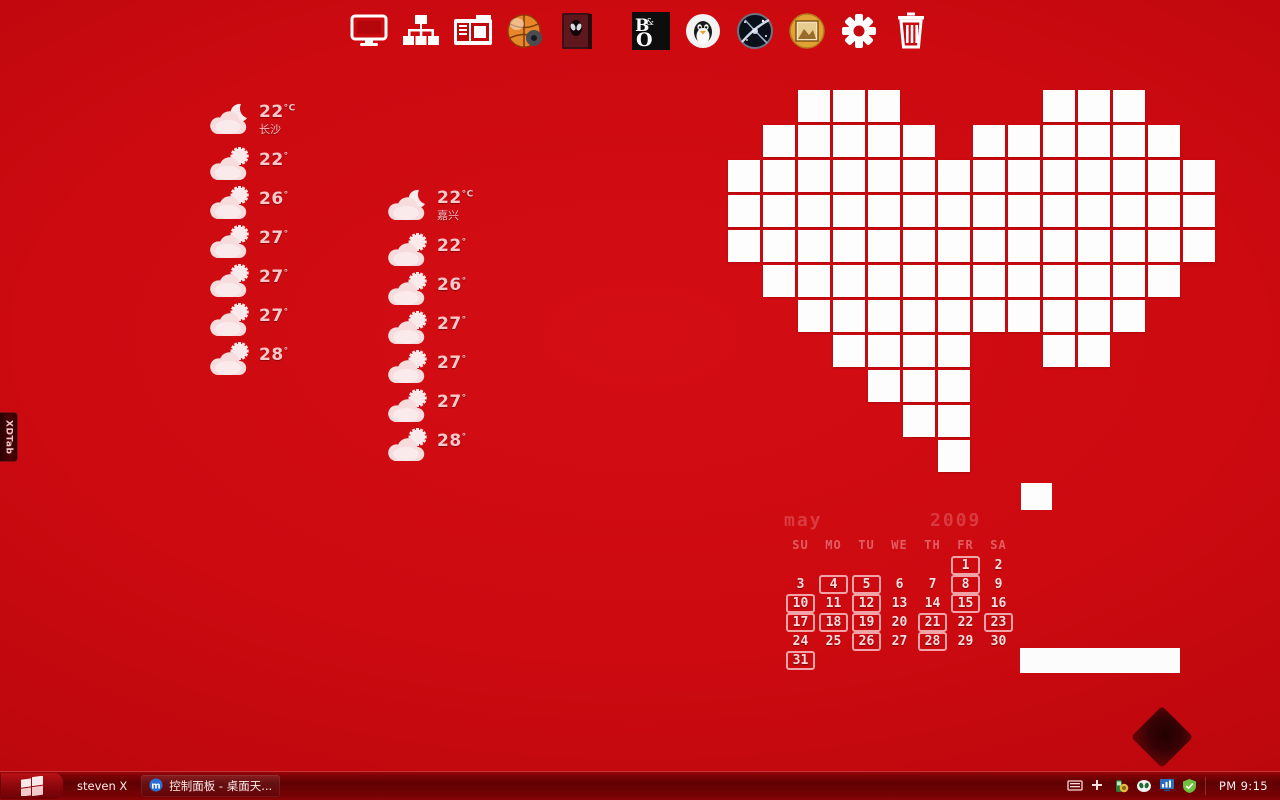 The width and height of the screenshot is (1280, 800). I want to click on weather-forecast-row: 27°, so click(448, 407).